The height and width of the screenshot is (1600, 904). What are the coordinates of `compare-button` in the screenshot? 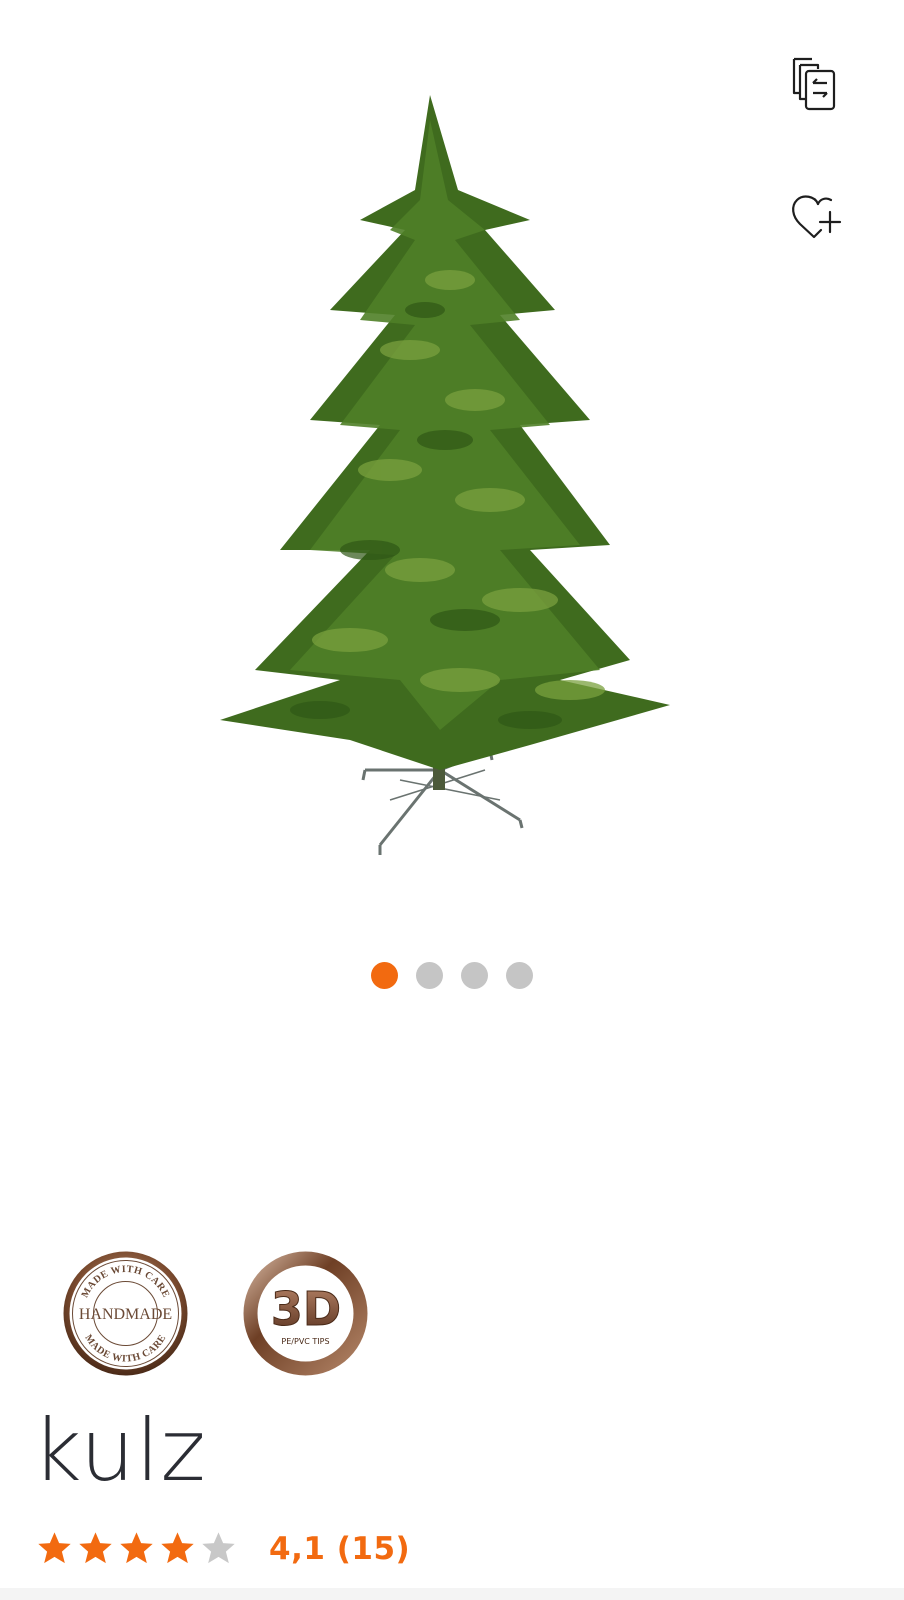 It's located at (815, 84).